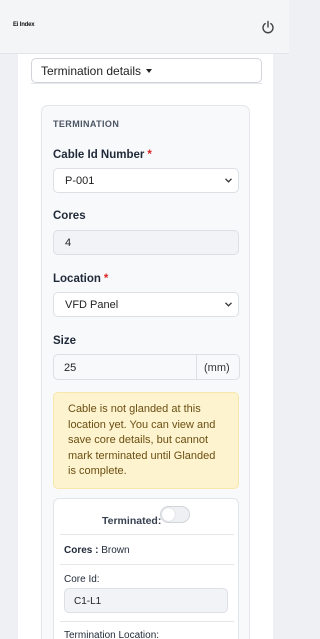 The width and height of the screenshot is (320, 639). What do you see at coordinates (146, 83) in the screenshot?
I see `divider` at bounding box center [146, 83].